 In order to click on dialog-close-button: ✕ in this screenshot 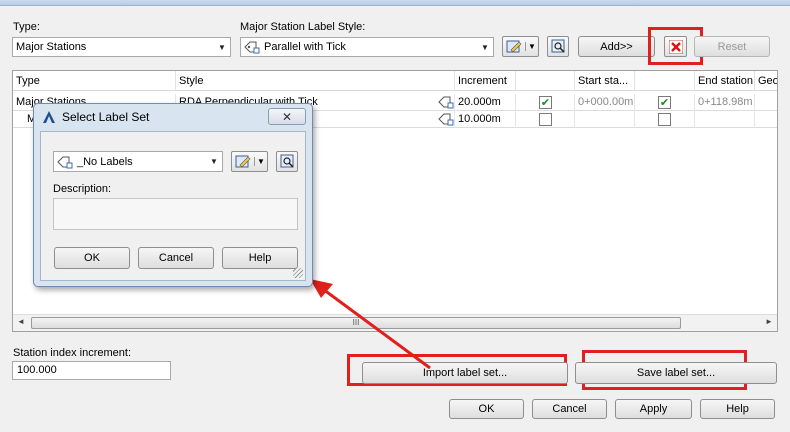, I will do `click(287, 116)`.